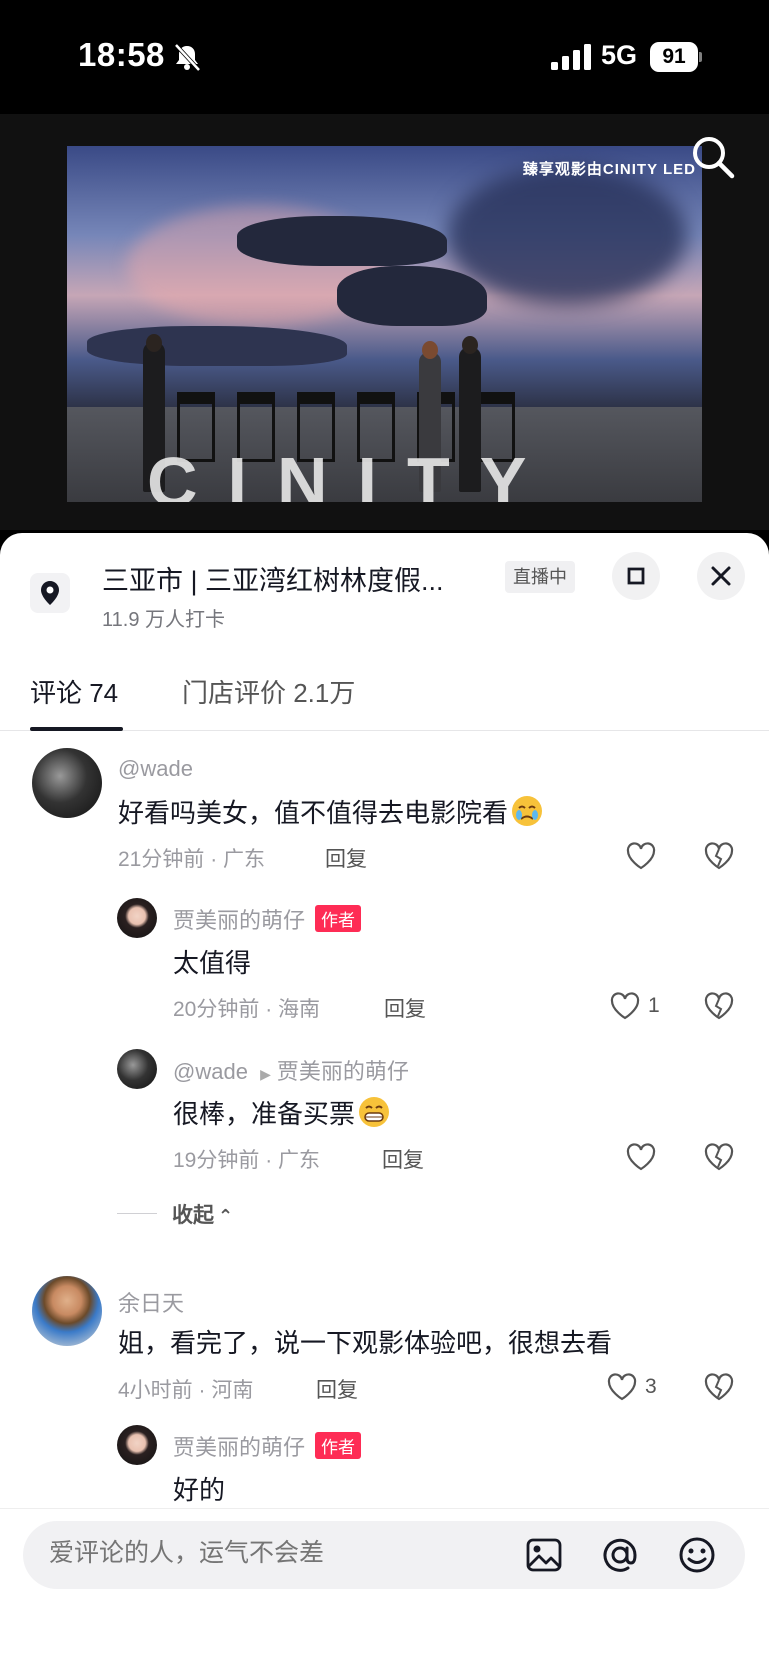  I want to click on close-icon, so click(721, 576).